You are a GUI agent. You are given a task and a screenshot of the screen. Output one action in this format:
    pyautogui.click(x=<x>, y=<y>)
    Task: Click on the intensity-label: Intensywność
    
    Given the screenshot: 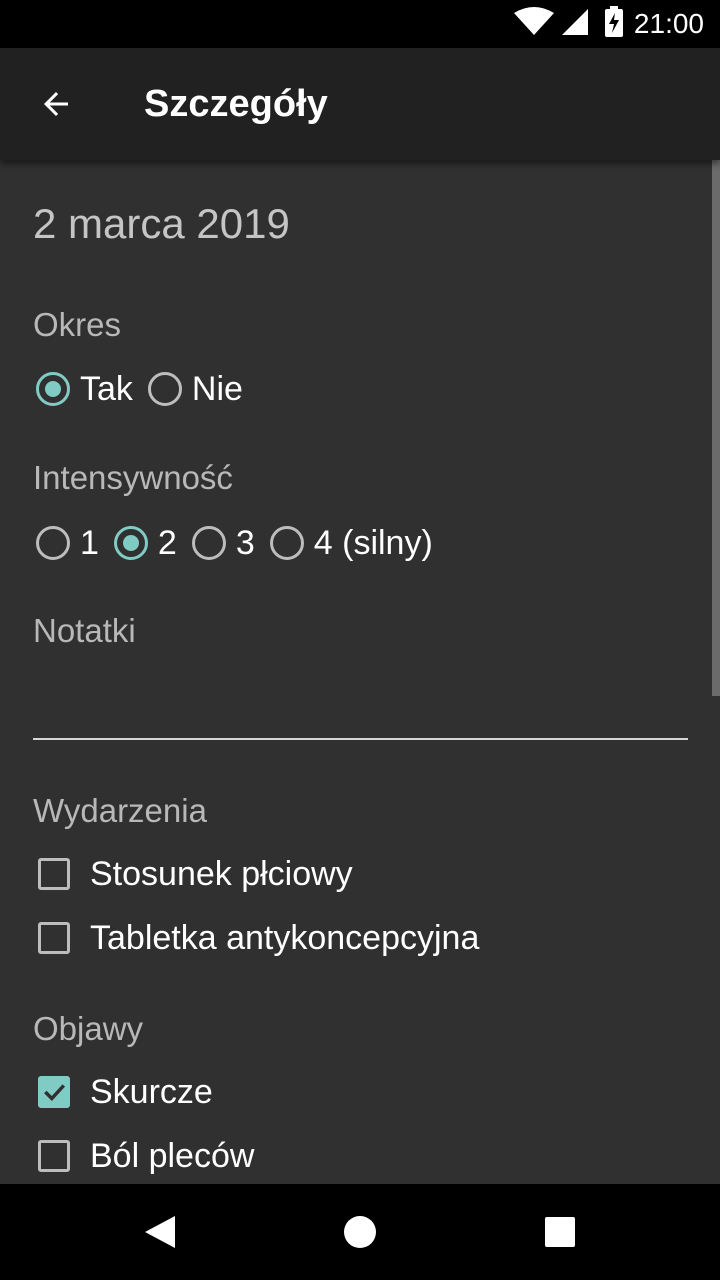 What is the action you would take?
    pyautogui.click(x=133, y=477)
    